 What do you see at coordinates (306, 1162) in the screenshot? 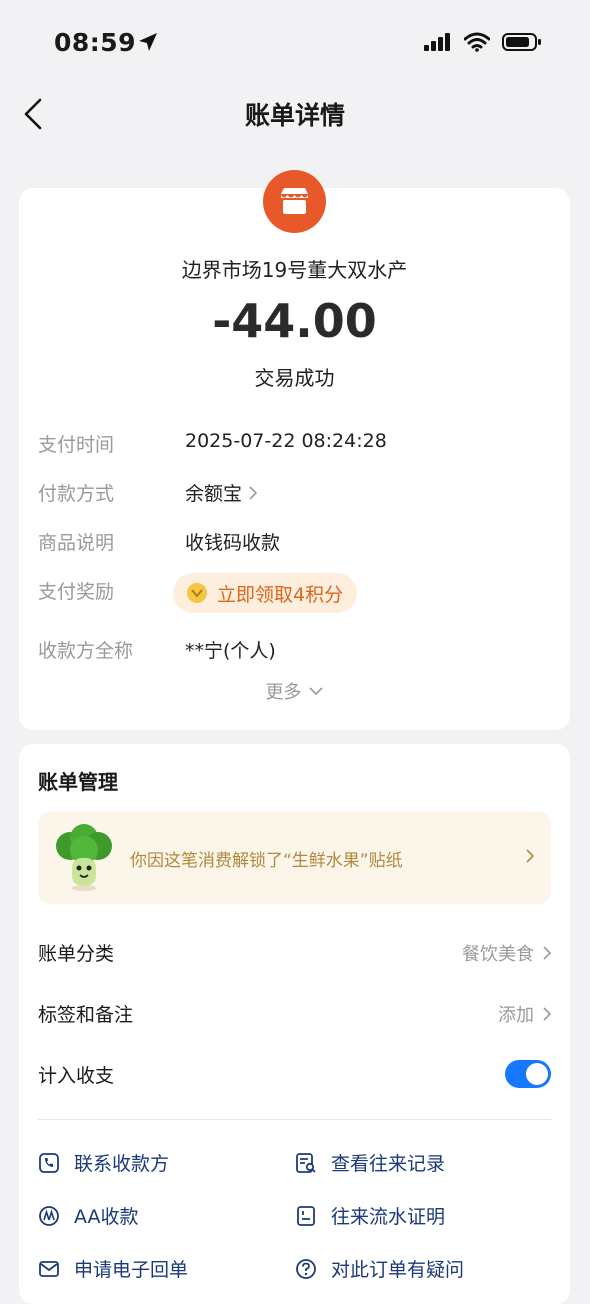
I see `record-search-icon` at bounding box center [306, 1162].